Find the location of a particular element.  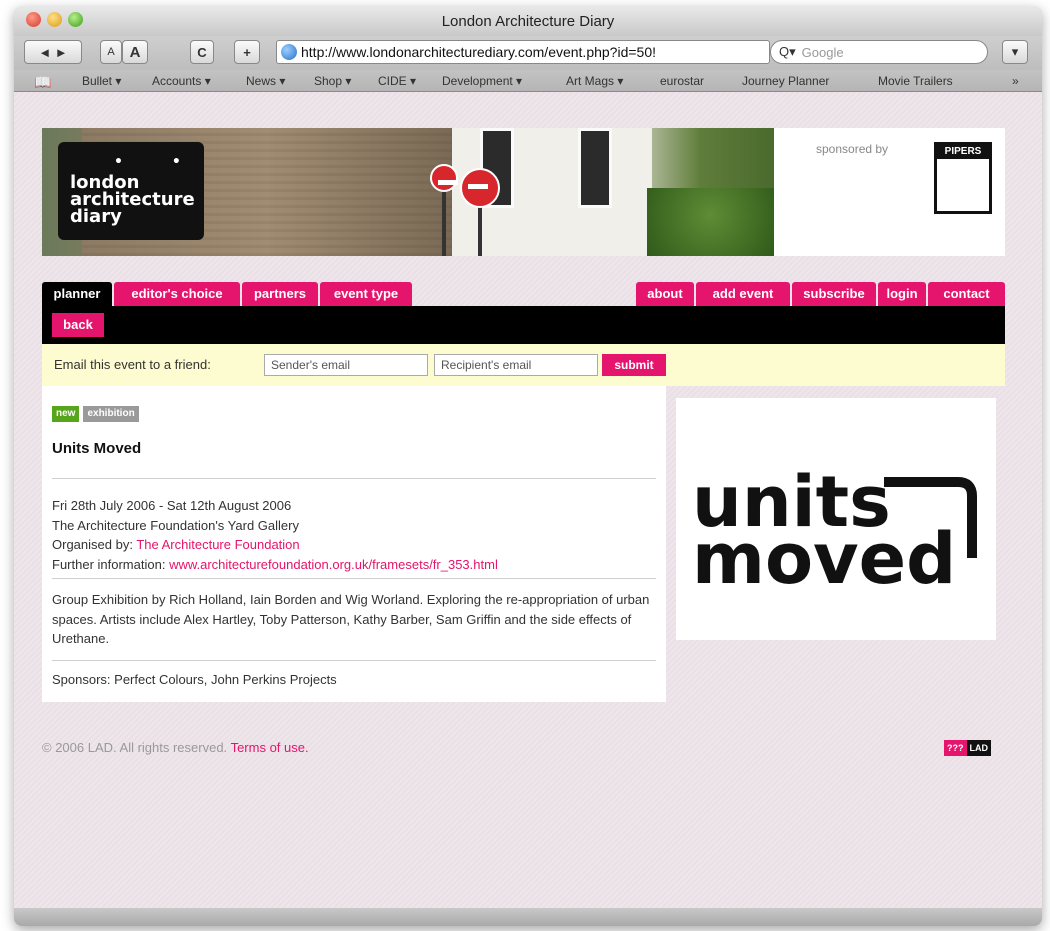

sponsor-logo: PIPERS is located at coordinates (963, 178).